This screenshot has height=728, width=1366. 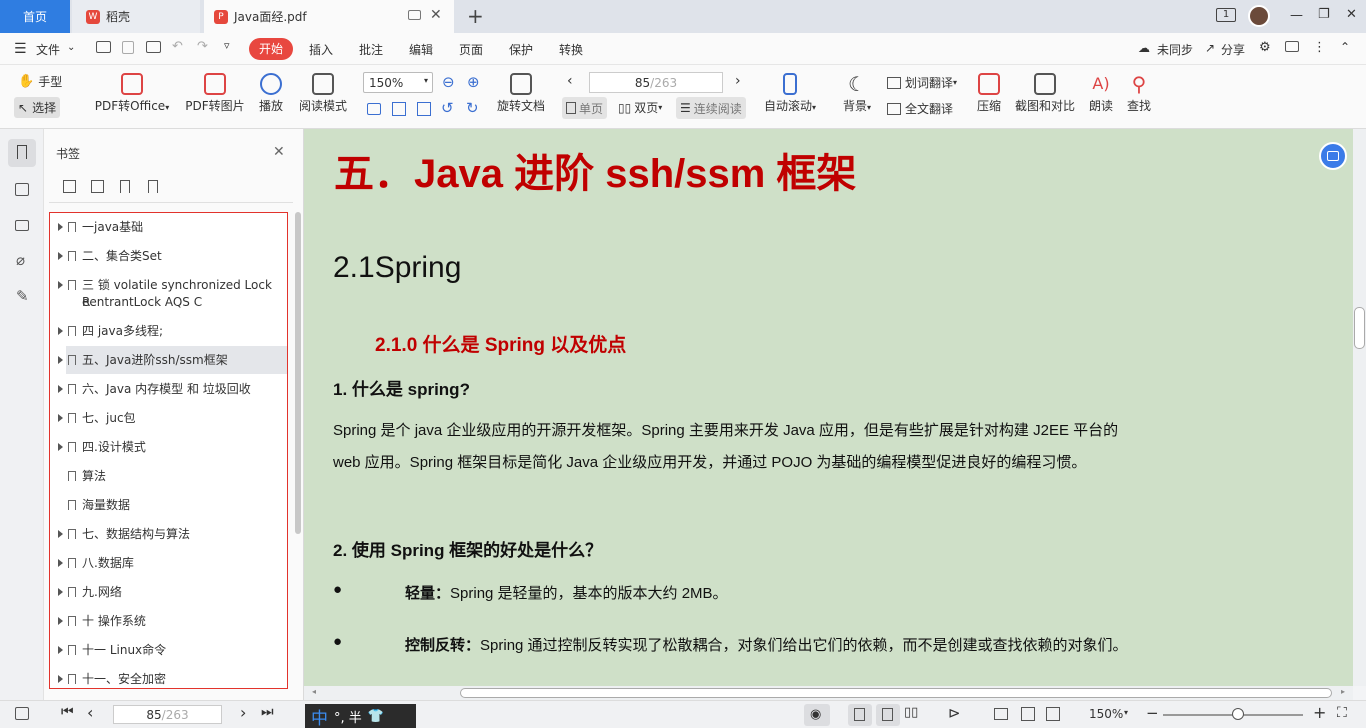 What do you see at coordinates (22, 297) in the screenshot?
I see `signature-panel-button: ✎` at bounding box center [22, 297].